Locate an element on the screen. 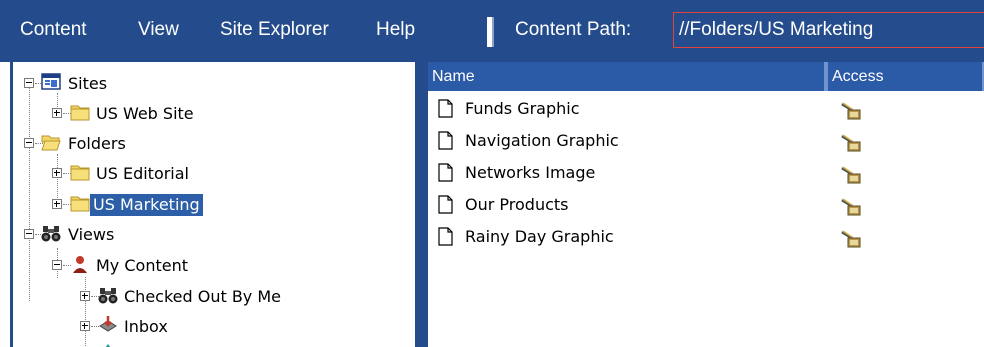  tree-item-us-marketing: US Marketing is located at coordinates (143, 206).